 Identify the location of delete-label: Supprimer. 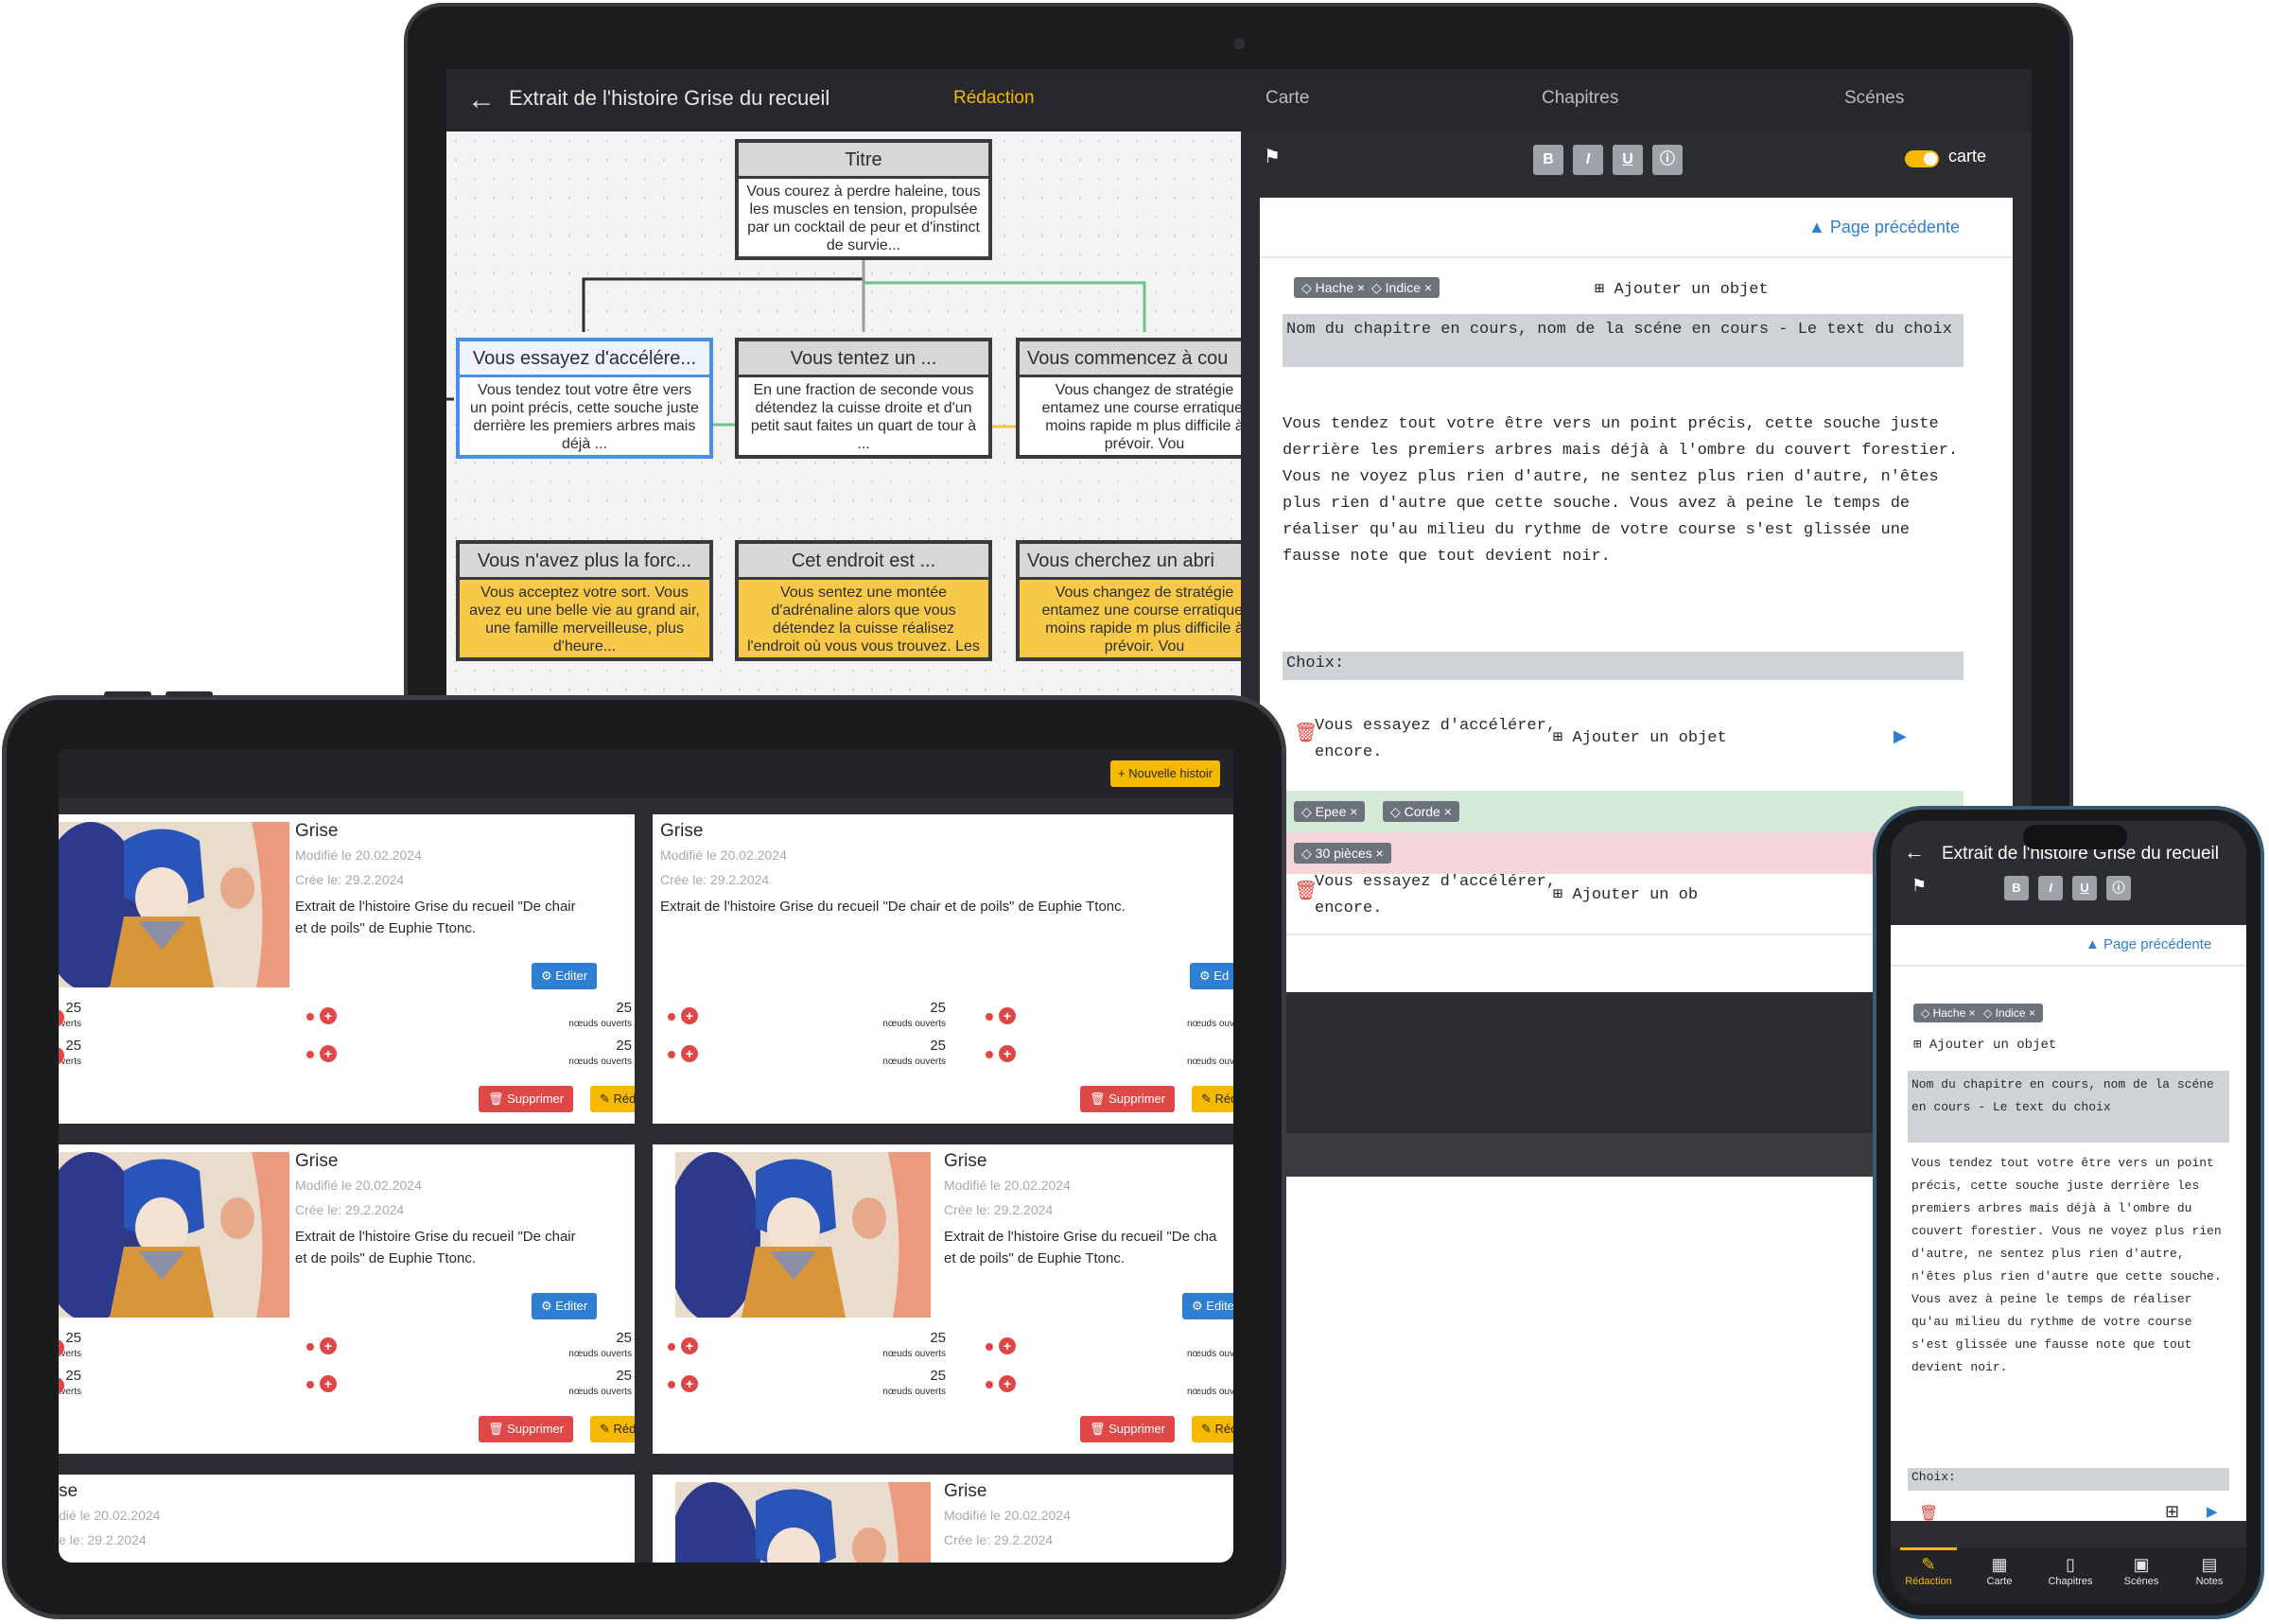
(1137, 1099).